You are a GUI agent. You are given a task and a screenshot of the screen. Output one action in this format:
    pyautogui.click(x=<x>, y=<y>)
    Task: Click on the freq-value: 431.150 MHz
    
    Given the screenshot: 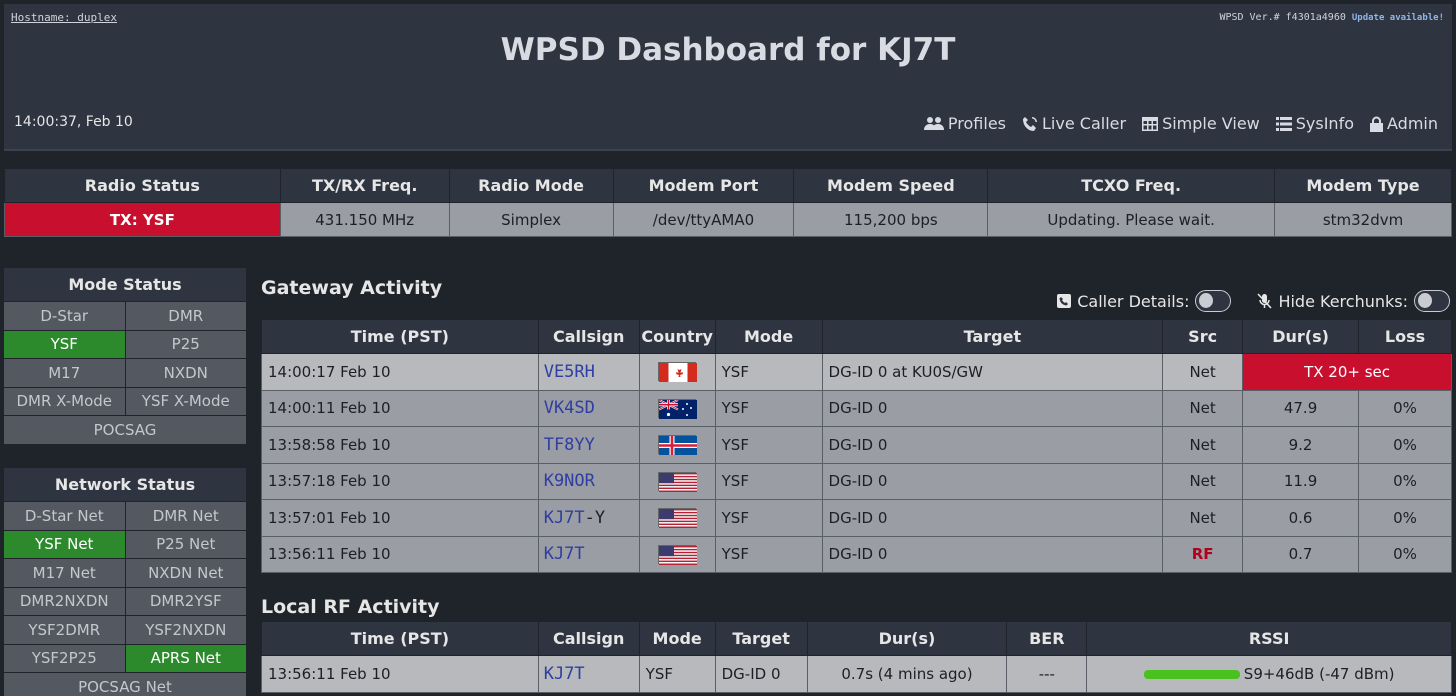 What is the action you would take?
    pyautogui.click(x=364, y=219)
    